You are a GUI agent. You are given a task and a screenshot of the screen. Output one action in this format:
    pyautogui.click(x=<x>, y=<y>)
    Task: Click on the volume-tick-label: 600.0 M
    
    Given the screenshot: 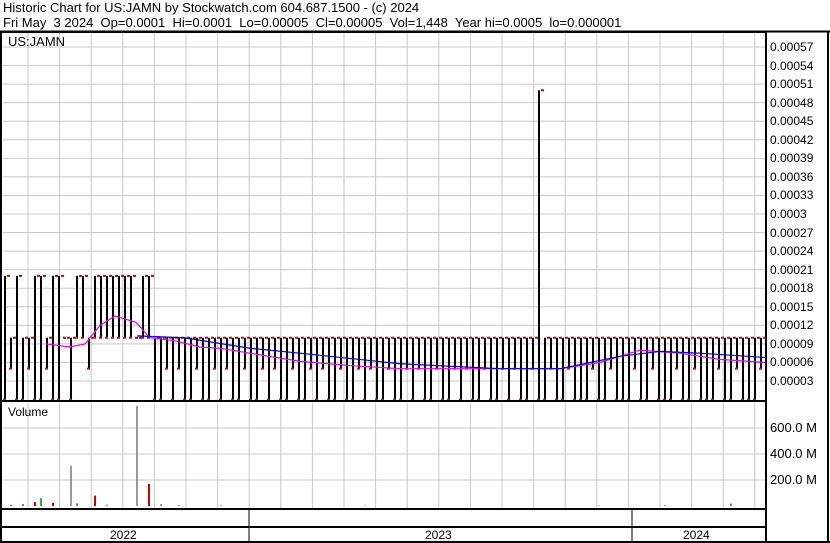 What is the action you would take?
    pyautogui.click(x=793, y=427)
    